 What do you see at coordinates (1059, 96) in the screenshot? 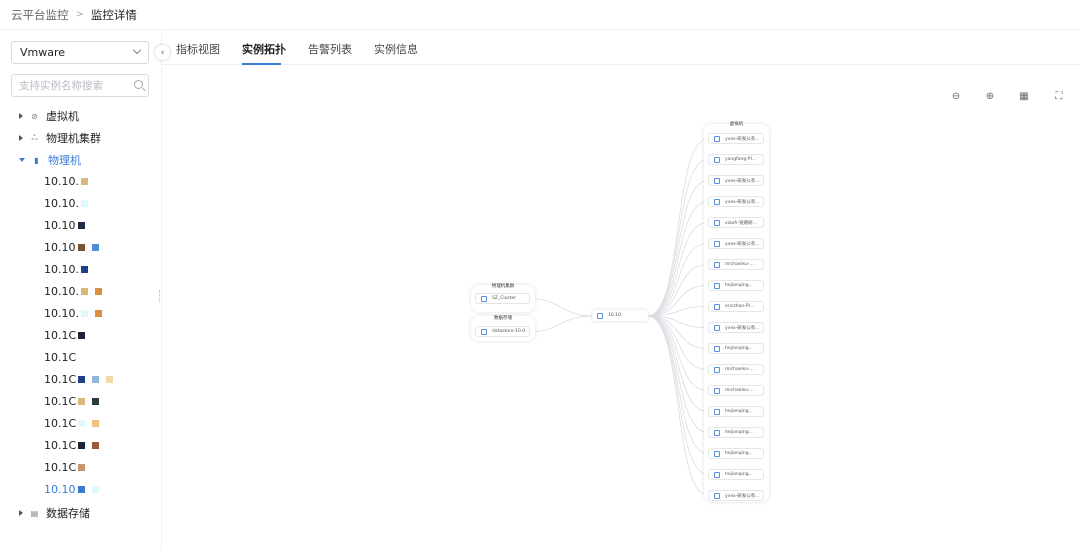
I see `fullscreen-icon: ⛶` at bounding box center [1059, 96].